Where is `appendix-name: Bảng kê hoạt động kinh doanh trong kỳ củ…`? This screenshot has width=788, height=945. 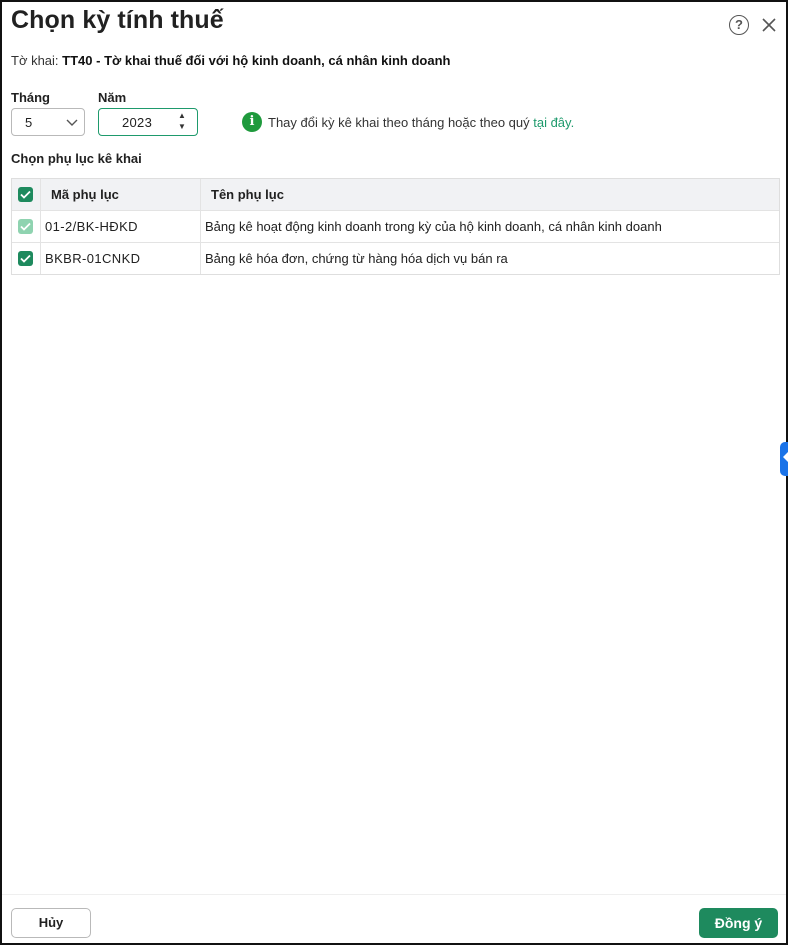 appendix-name: Bảng kê hoạt động kinh doanh trong kỳ củ… is located at coordinates (433, 226).